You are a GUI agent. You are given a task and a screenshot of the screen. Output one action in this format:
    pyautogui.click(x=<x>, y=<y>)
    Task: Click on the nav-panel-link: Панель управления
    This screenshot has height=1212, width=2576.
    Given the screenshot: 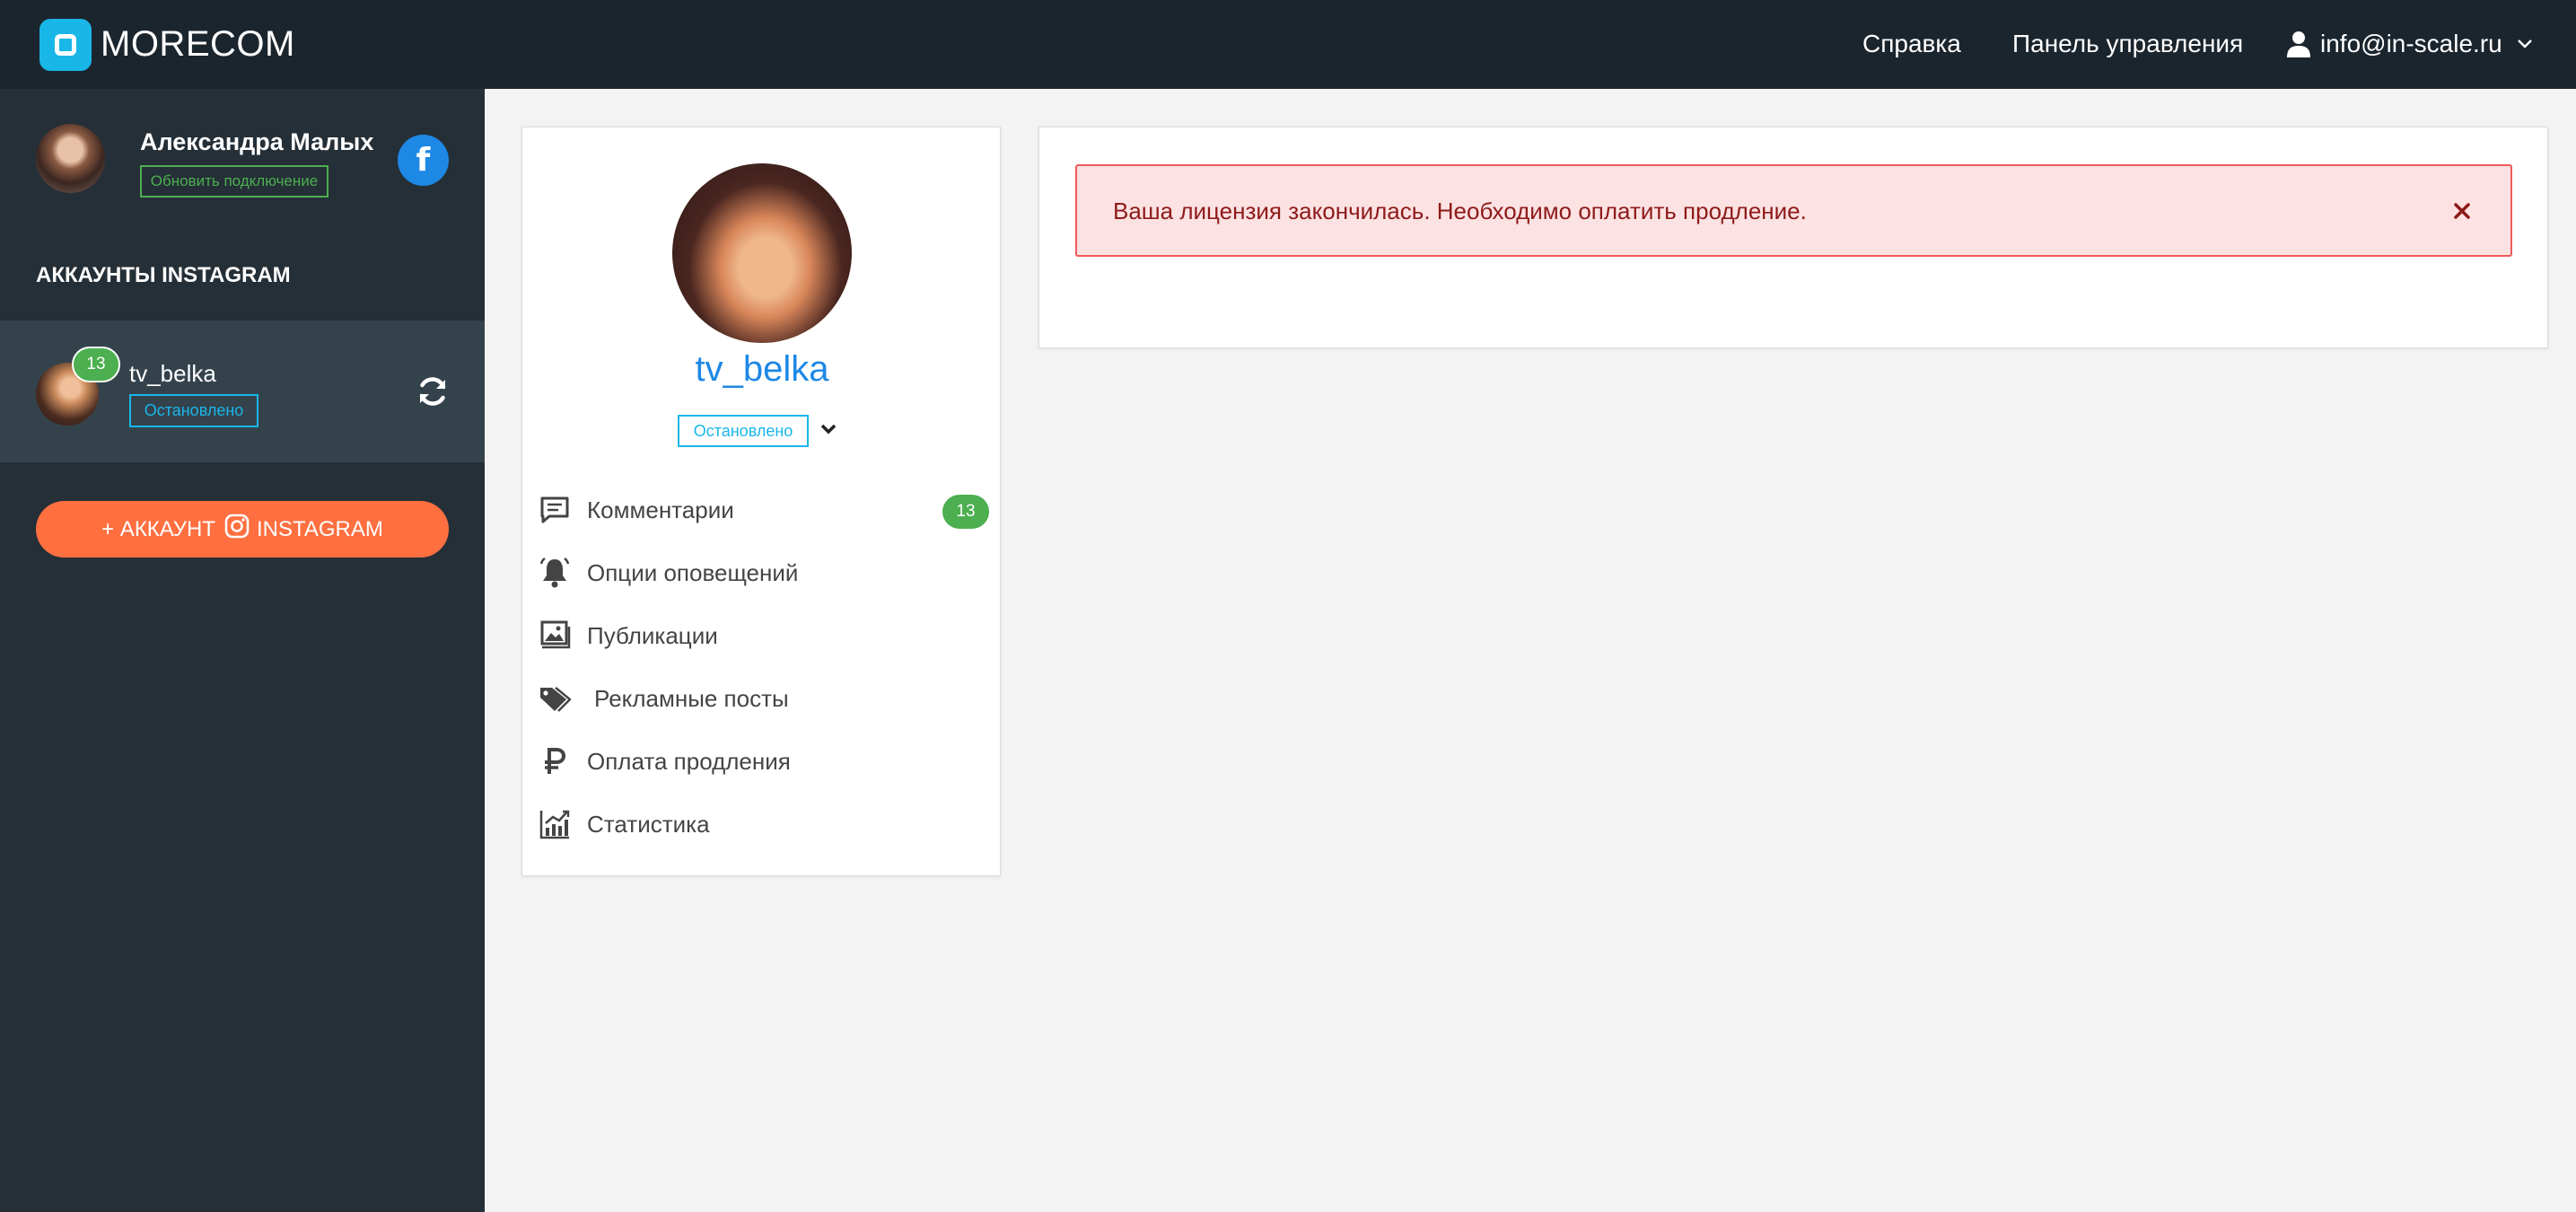 What is the action you would take?
    pyautogui.click(x=2127, y=44)
    